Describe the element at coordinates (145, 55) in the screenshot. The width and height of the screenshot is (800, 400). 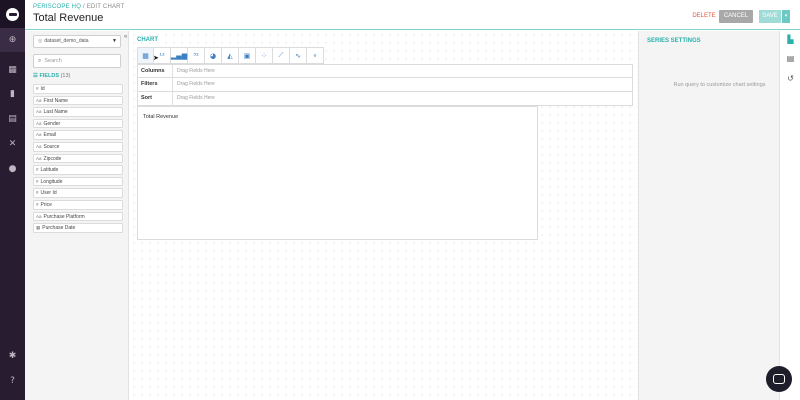
I see `table-icon: ▦` at that location.